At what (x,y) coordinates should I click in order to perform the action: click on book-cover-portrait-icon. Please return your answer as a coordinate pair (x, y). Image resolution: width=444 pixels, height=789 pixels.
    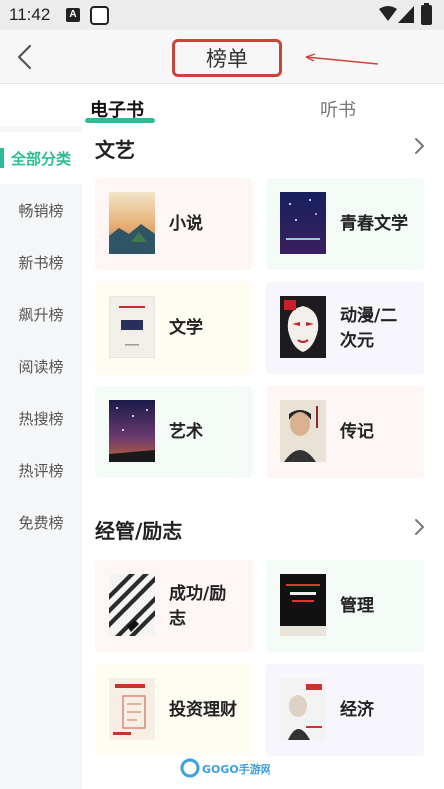
    Looking at the image, I should click on (303, 431).